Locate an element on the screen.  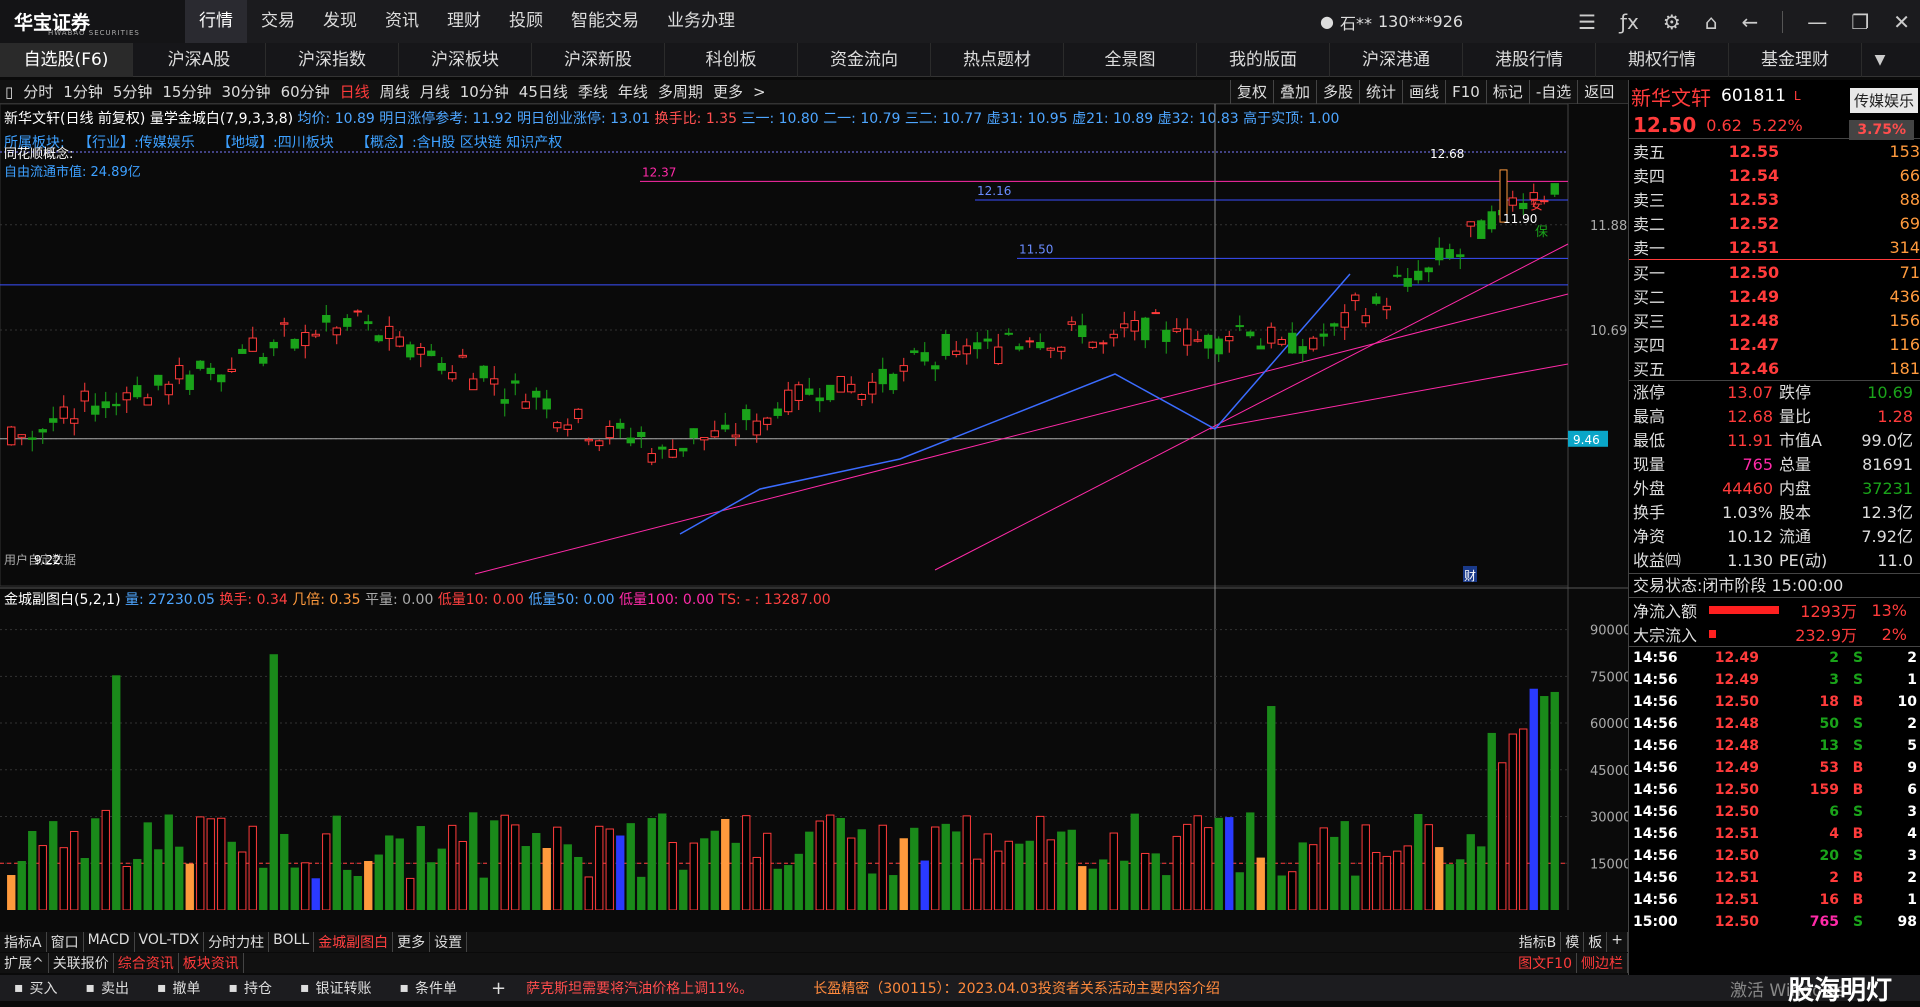
indicator-right-tab: 指标B is located at coordinates (1538, 942).